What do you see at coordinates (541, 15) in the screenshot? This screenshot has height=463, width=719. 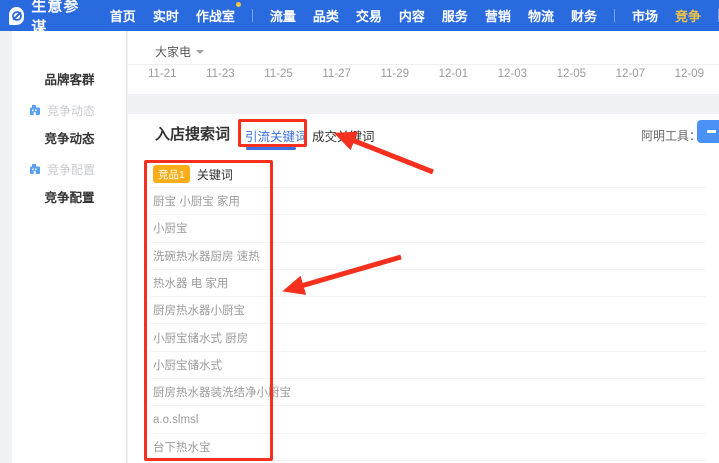 I see `nav-item-logistics: 物流` at bounding box center [541, 15].